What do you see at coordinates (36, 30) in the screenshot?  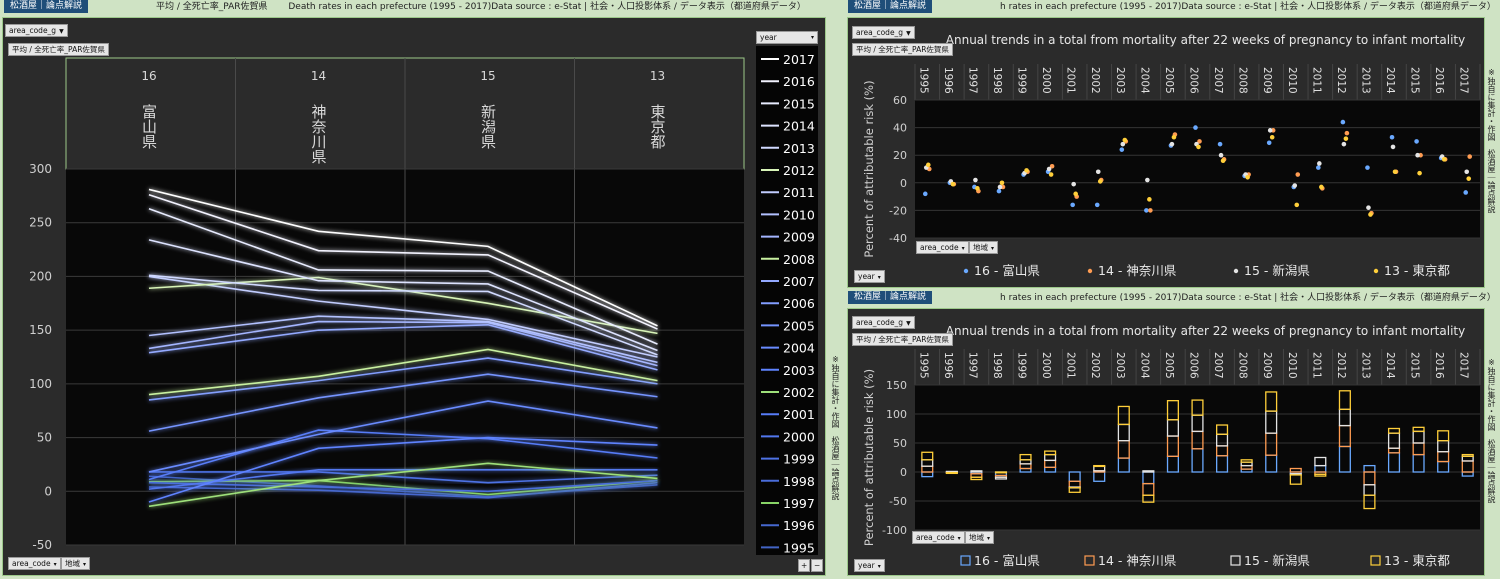 I see `area-code-g-filter: area_code_g ▼` at bounding box center [36, 30].